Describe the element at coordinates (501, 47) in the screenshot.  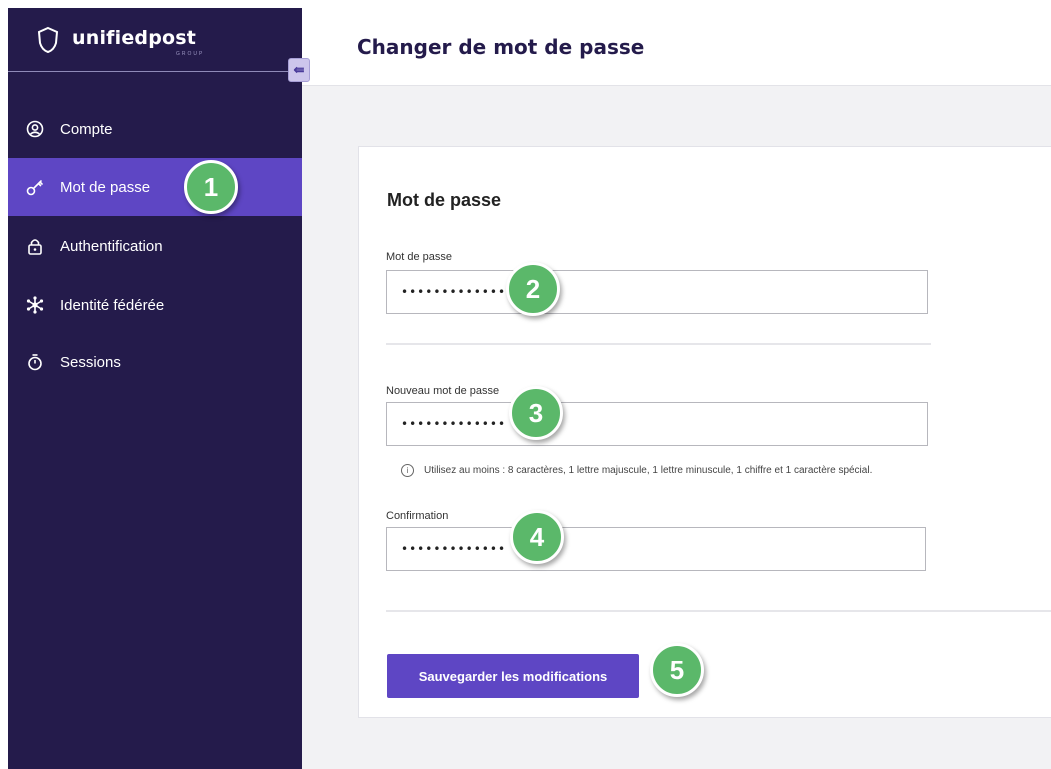
I see `page-title: Changer de mot de passe` at that location.